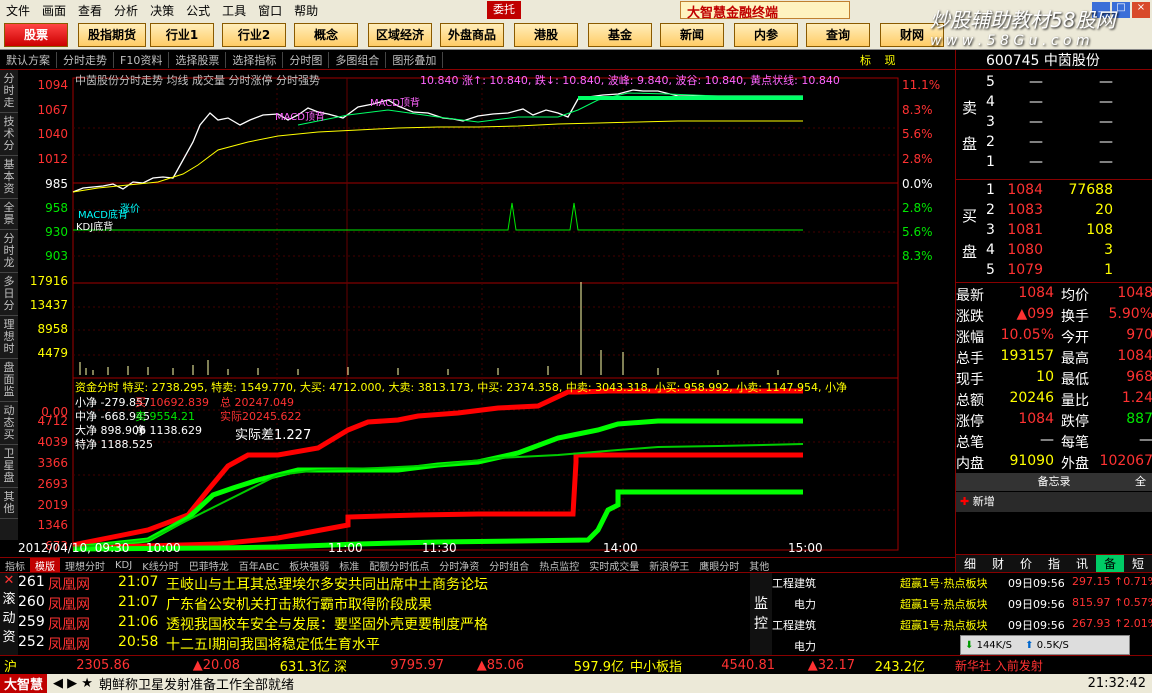 This screenshot has height=693, width=1152. Describe the element at coordinates (85, 59) in the screenshot. I see `subtool-1: 分时走势` at that location.